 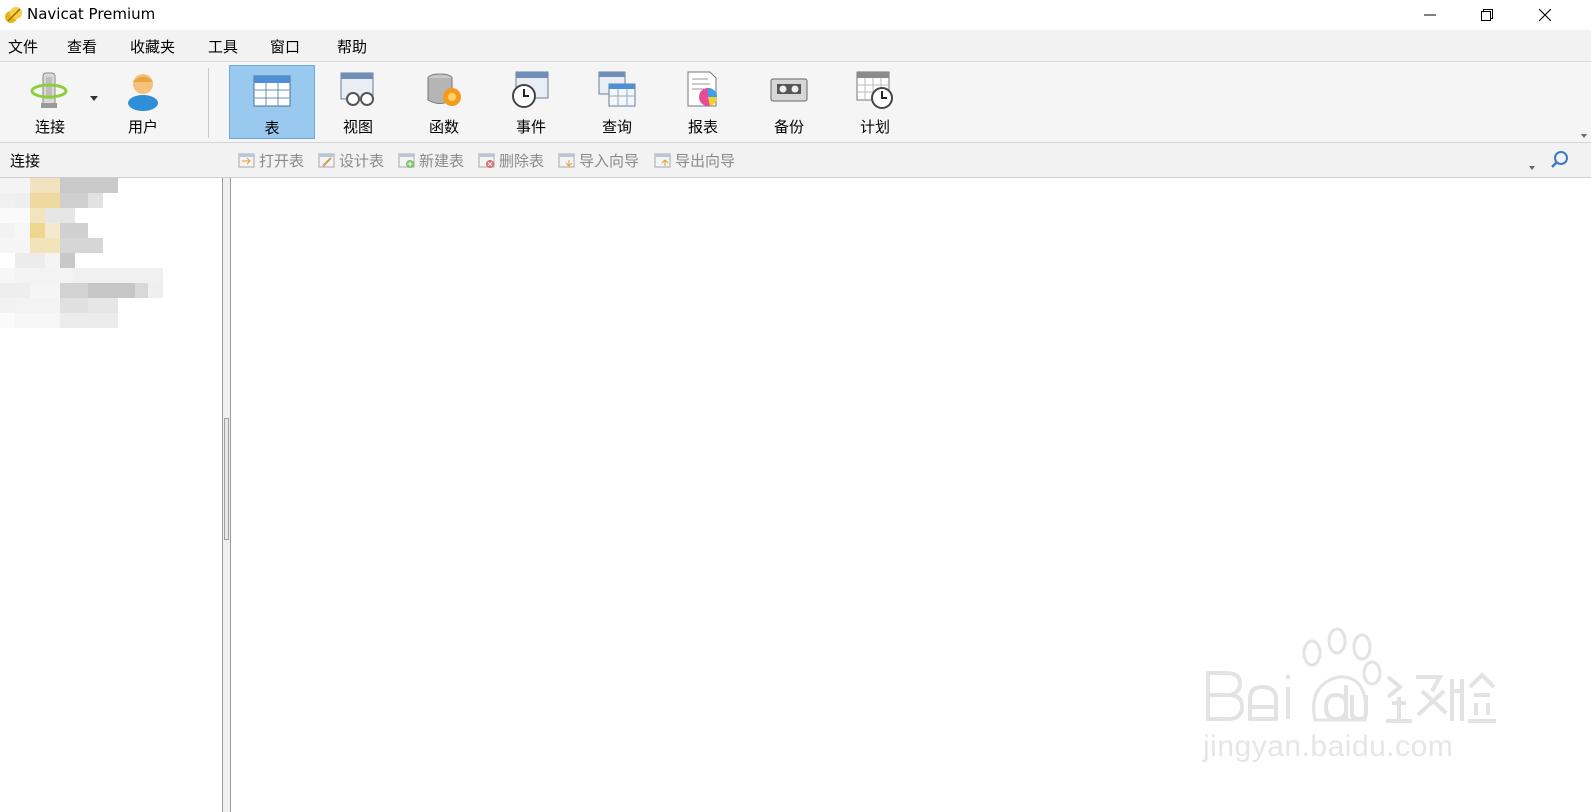 I want to click on design-table-label: 设计表, so click(x=362, y=160).